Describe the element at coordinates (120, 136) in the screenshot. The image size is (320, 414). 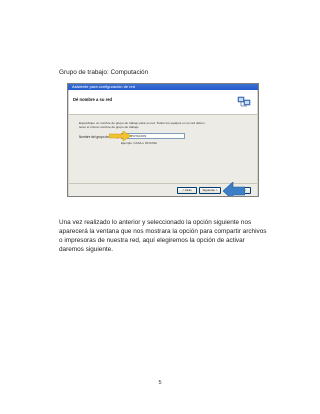
I see `highlight-arrow-icon` at that location.